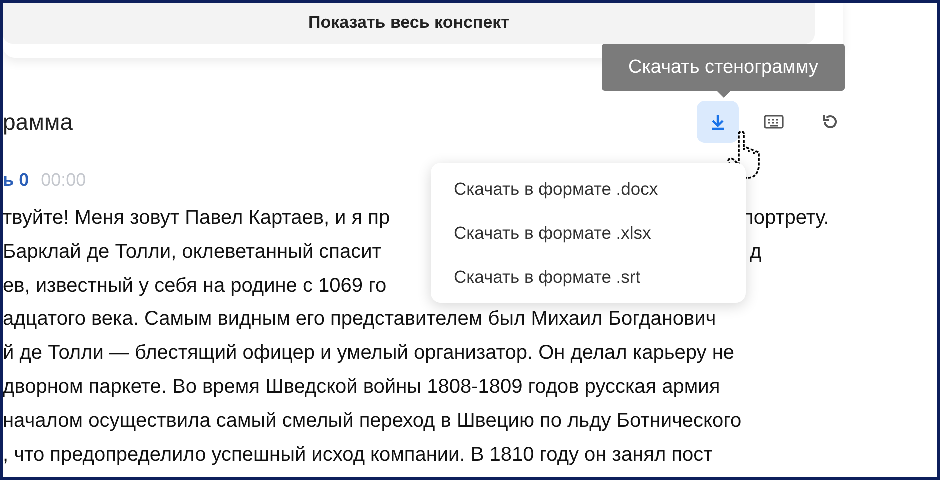  I want to click on download-button, so click(718, 122).